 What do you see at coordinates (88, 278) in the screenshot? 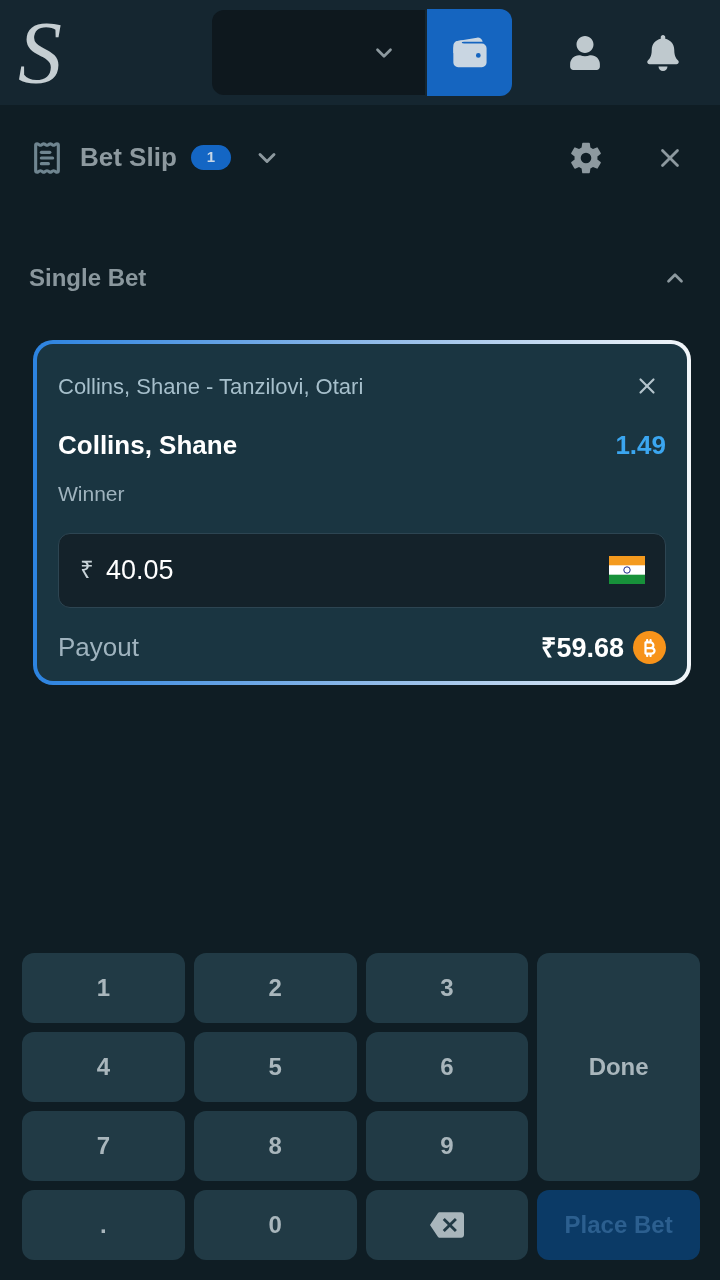
I see `section-title: Single Bet` at bounding box center [88, 278].